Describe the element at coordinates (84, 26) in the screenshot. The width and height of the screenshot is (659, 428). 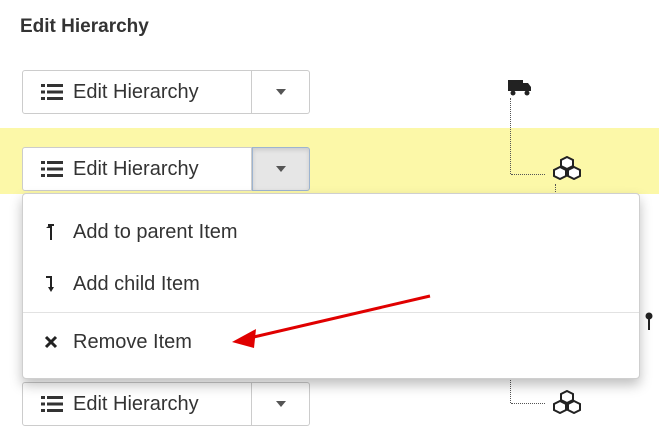
I see `page-title: Edit Hierarchy` at that location.